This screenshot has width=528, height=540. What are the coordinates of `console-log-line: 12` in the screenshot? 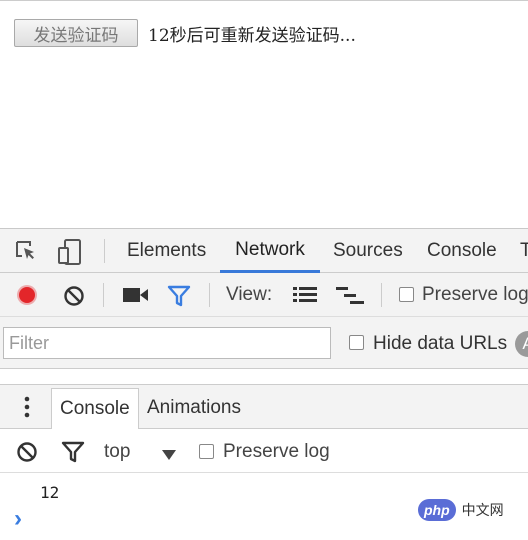 It's located at (50, 492).